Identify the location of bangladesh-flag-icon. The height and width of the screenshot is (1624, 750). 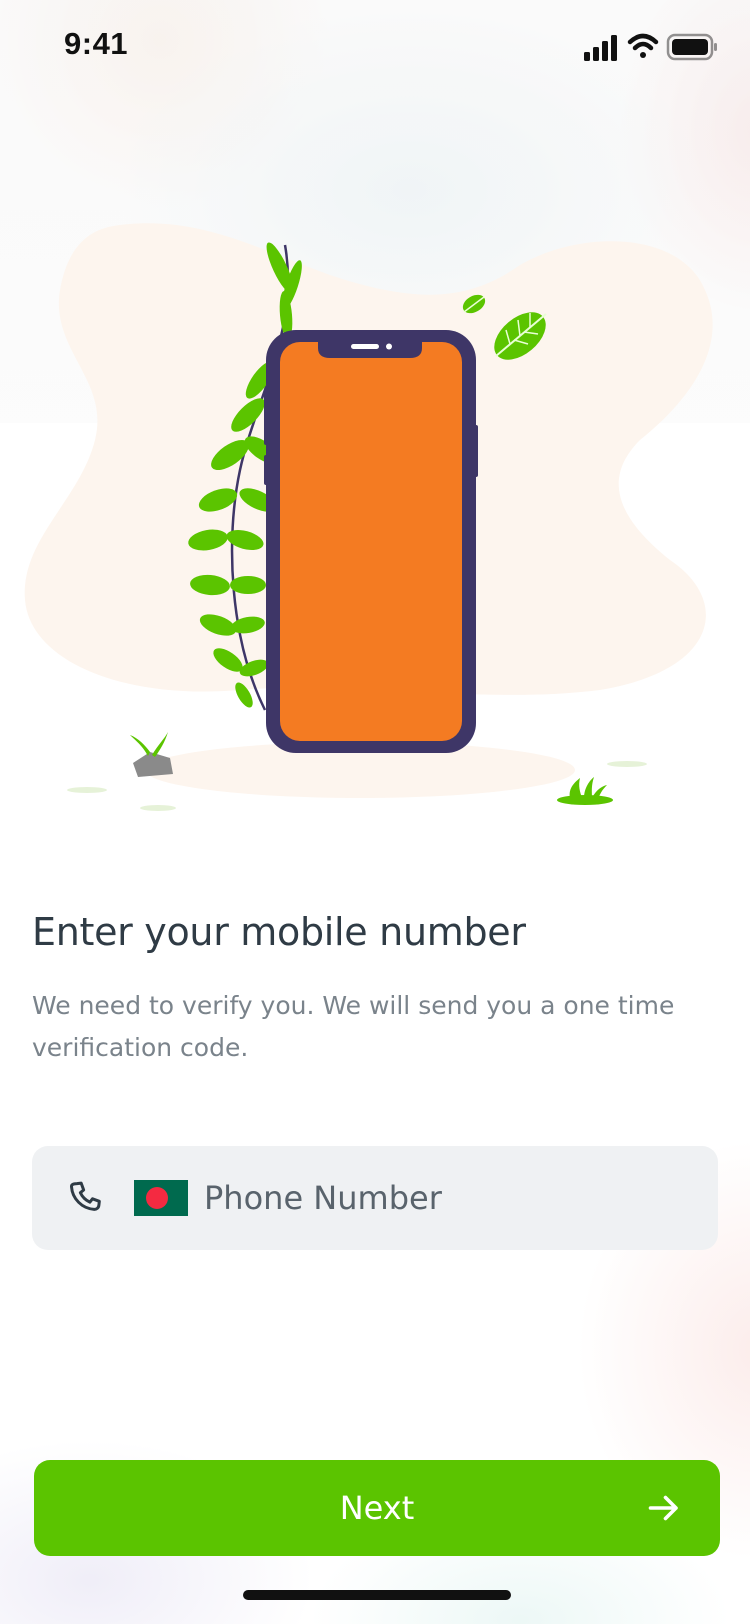
(161, 1198).